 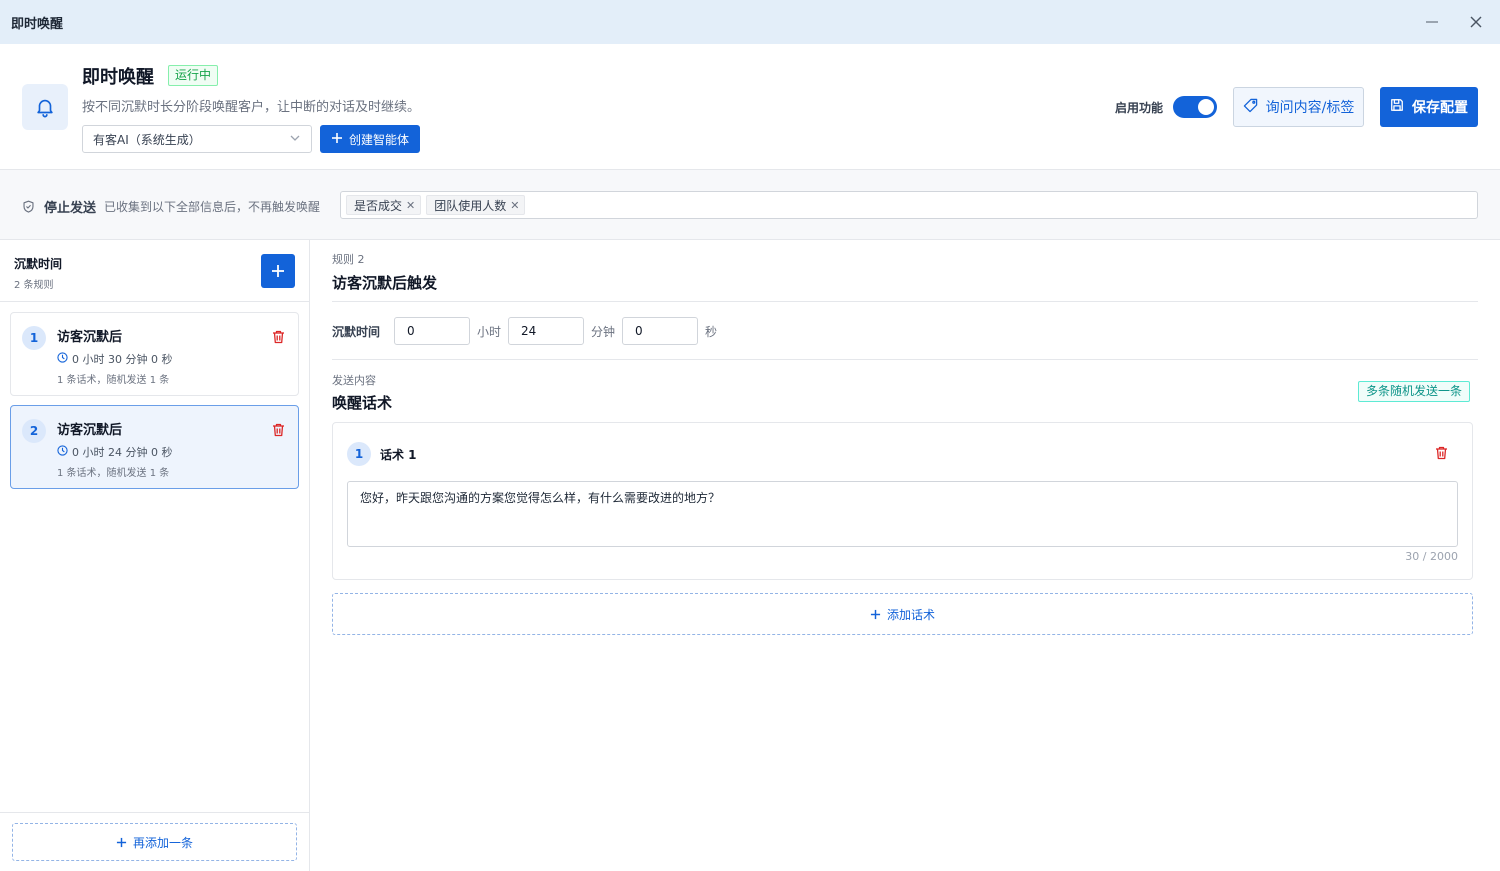 What do you see at coordinates (489, 332) in the screenshot?
I see `hours-unit: 小时` at bounding box center [489, 332].